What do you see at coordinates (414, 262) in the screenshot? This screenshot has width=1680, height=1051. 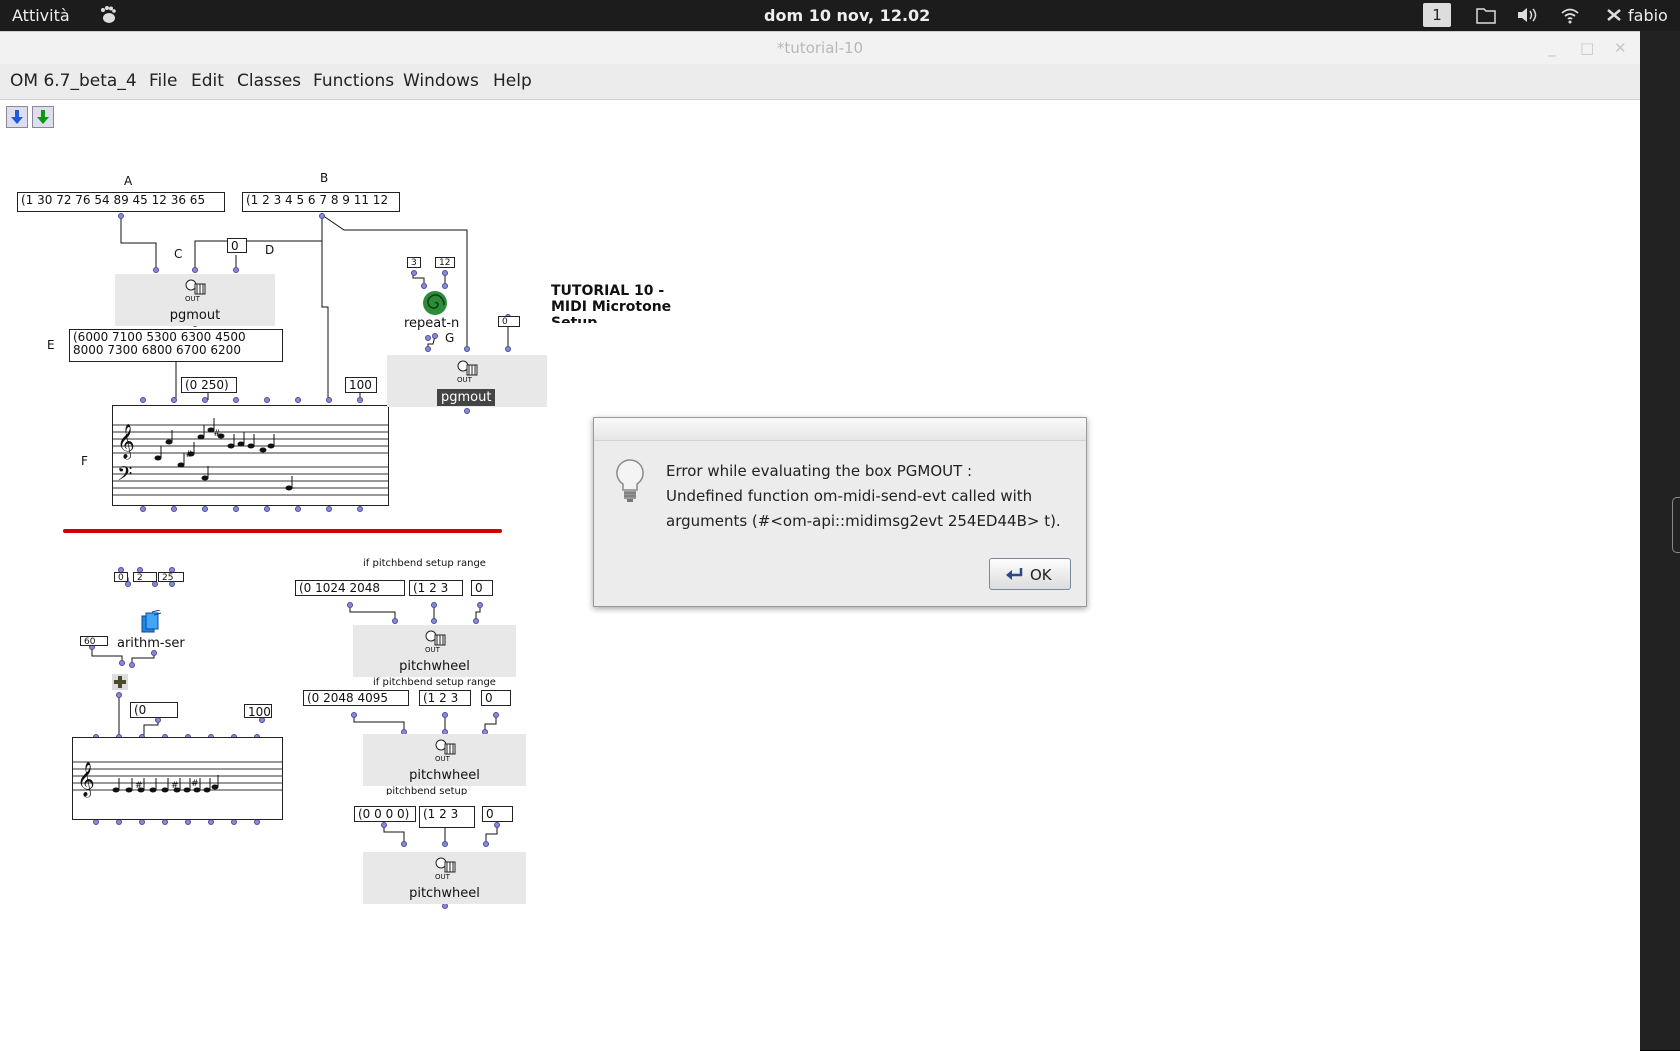 I see `repeat-input-1: 3` at bounding box center [414, 262].